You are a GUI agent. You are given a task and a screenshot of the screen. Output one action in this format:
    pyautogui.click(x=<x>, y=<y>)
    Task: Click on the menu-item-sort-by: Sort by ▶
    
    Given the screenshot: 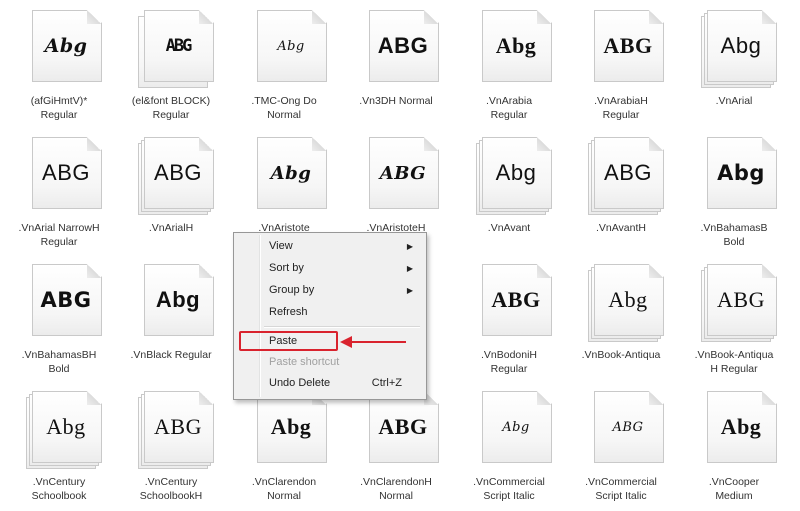 What is the action you would take?
    pyautogui.click(x=329, y=268)
    